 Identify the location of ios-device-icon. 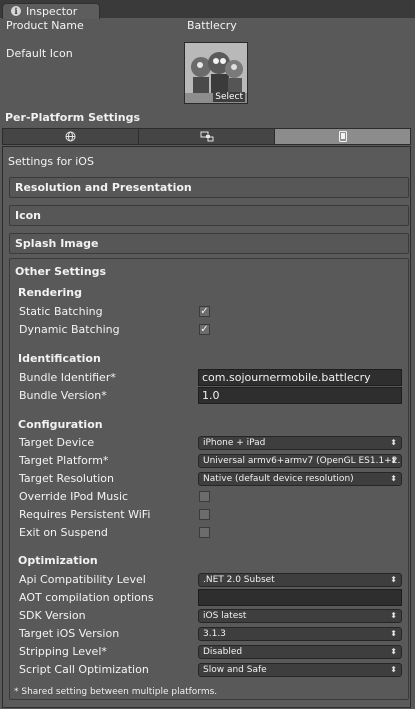
(342, 136).